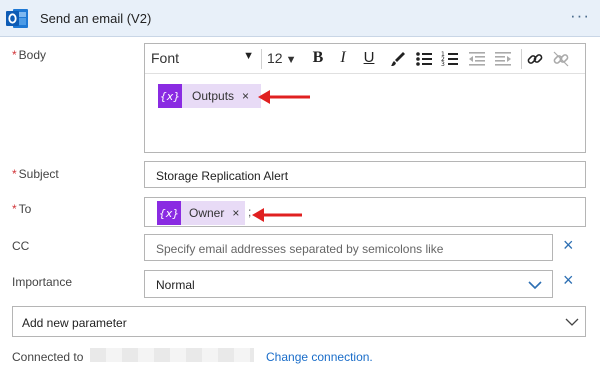  What do you see at coordinates (25, 209) in the screenshot?
I see `to-label-text: To` at bounding box center [25, 209].